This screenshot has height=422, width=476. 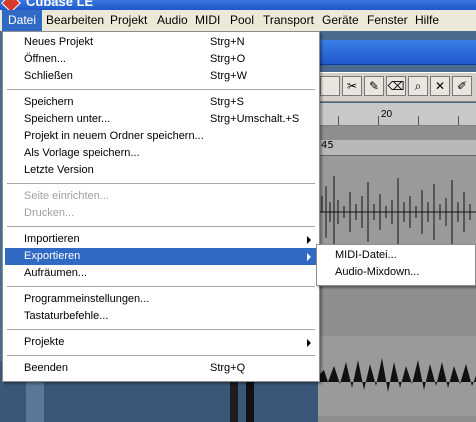 I want to click on menu-item-exportieren: Exportieren, so click(x=161, y=256).